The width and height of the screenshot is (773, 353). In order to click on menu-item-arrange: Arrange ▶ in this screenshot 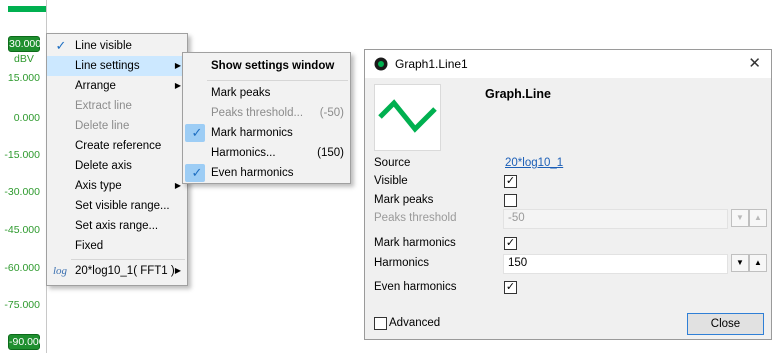, I will do `click(117, 86)`.